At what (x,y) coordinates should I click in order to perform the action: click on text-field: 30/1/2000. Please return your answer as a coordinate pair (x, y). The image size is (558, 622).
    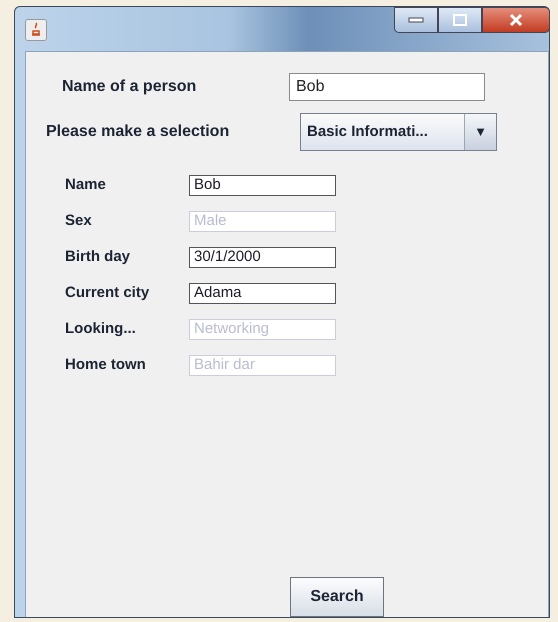
    Looking at the image, I should click on (262, 257).